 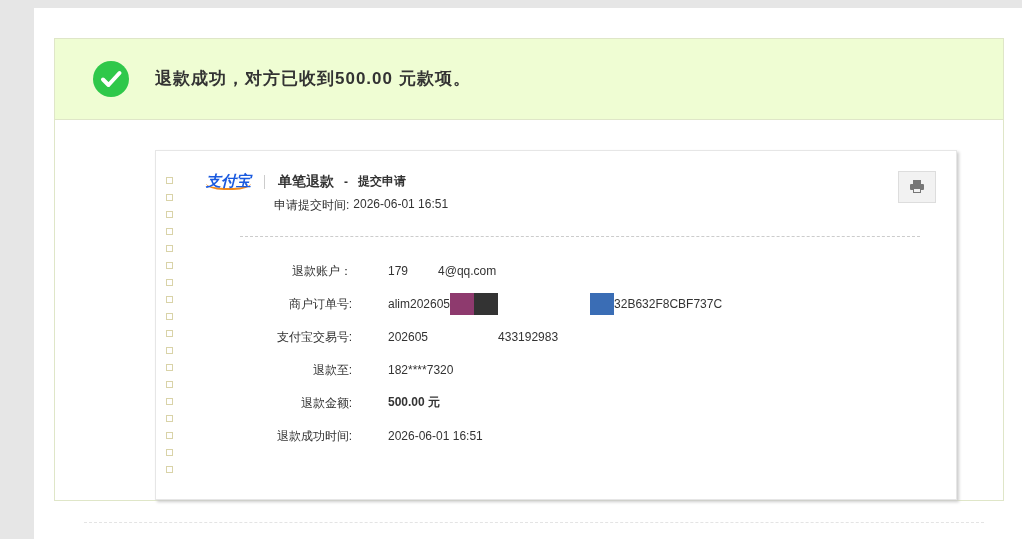 What do you see at coordinates (306, 181) in the screenshot?
I see `receipt-title: 单笔退款` at bounding box center [306, 181].